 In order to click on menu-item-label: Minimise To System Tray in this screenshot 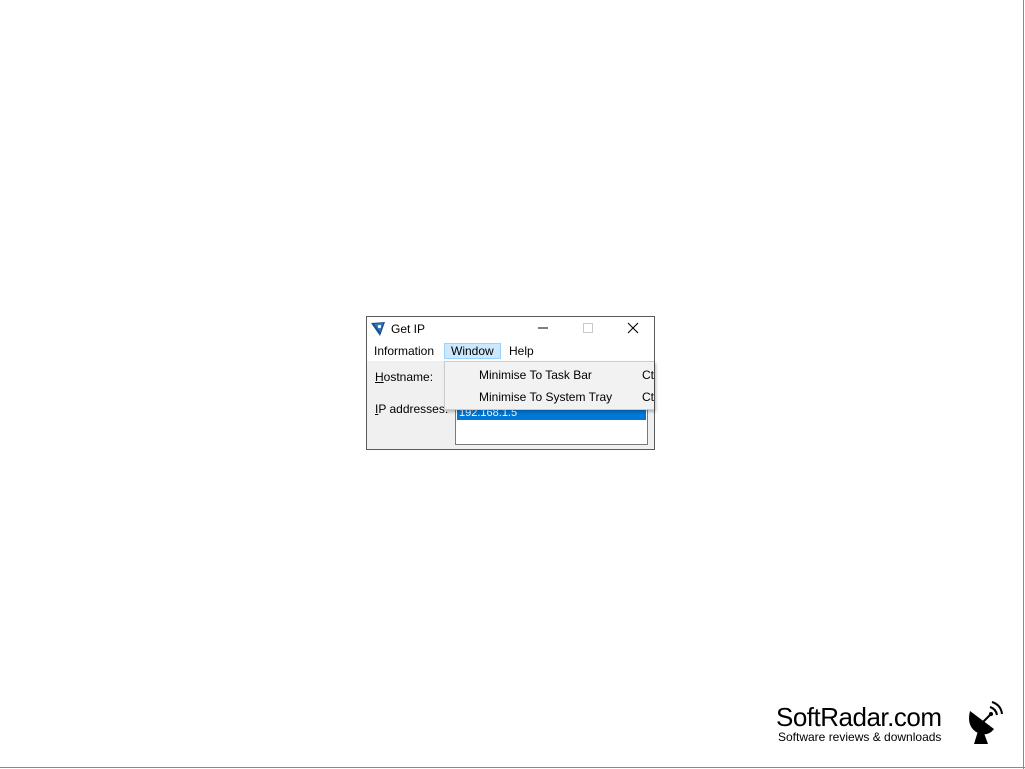, I will do `click(546, 397)`.